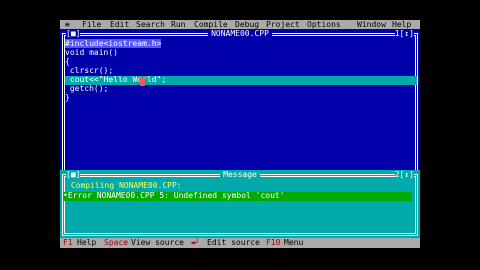  Describe the element at coordinates (195, 243) in the screenshot. I see `enter-key: ◄┘` at that location.